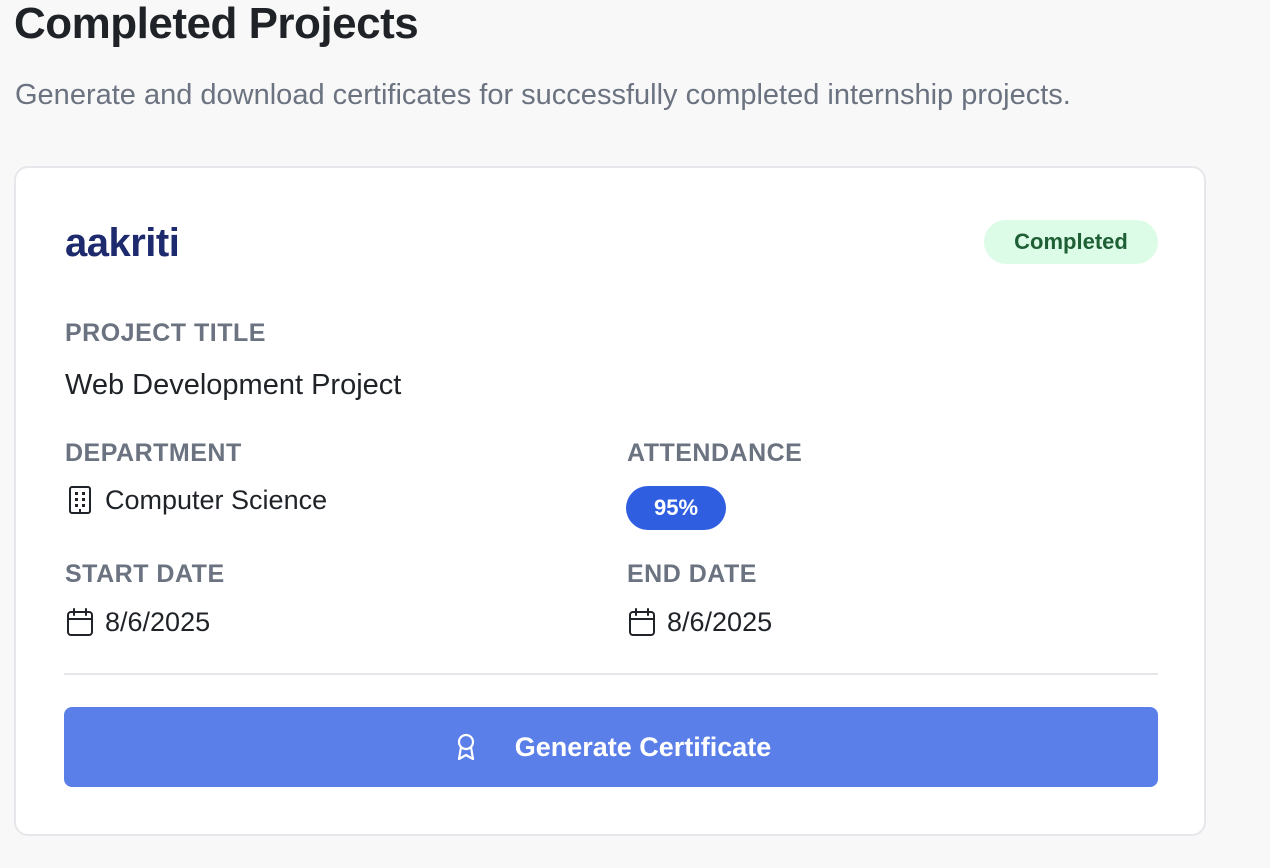  Describe the element at coordinates (720, 622) in the screenshot. I see `end-date-text: 8/6/2025` at that location.